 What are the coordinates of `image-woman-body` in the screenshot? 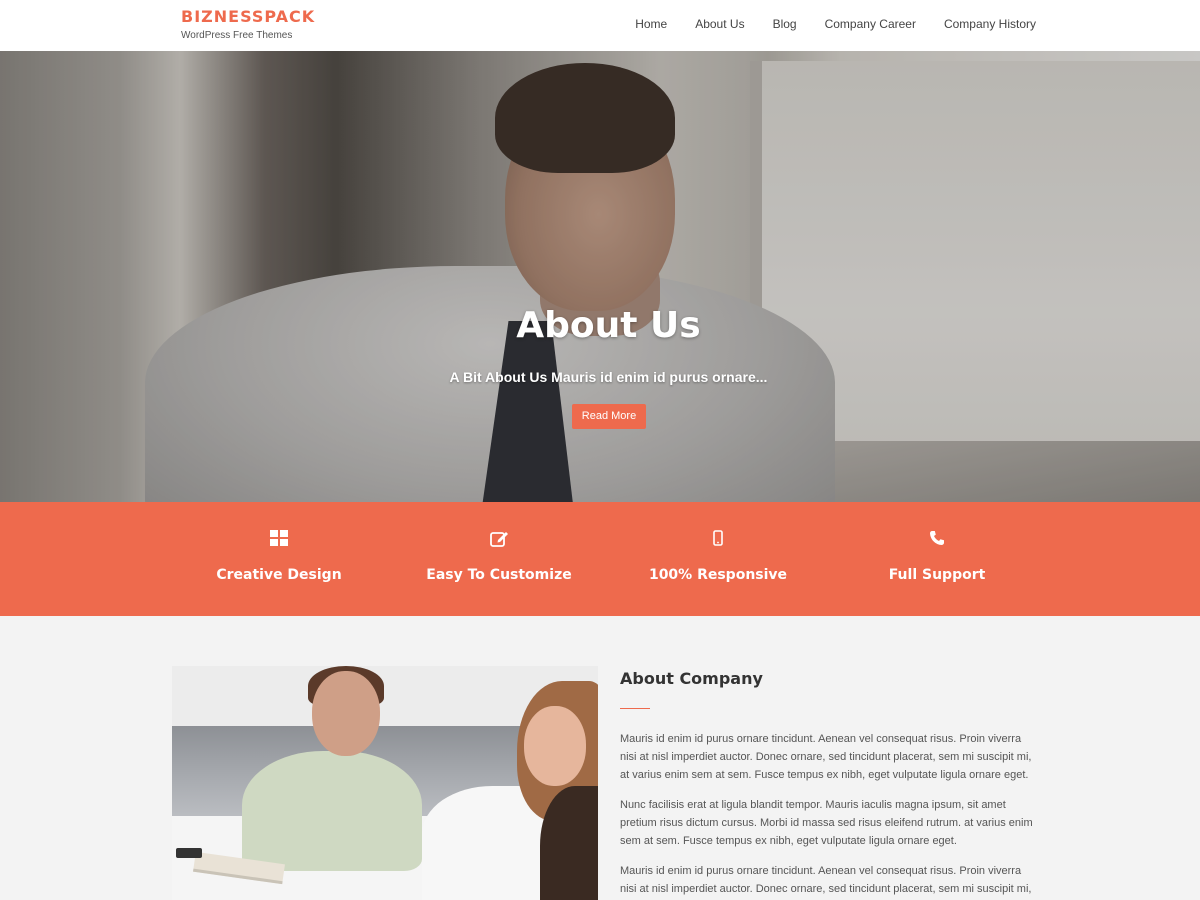 It's located at (332, 811).